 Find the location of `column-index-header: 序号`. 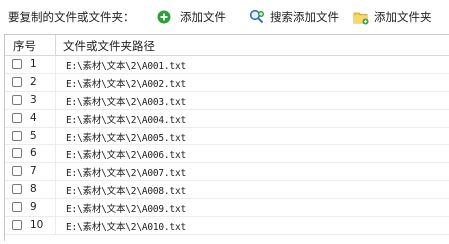

column-index-header: 序号 is located at coordinates (24, 46).